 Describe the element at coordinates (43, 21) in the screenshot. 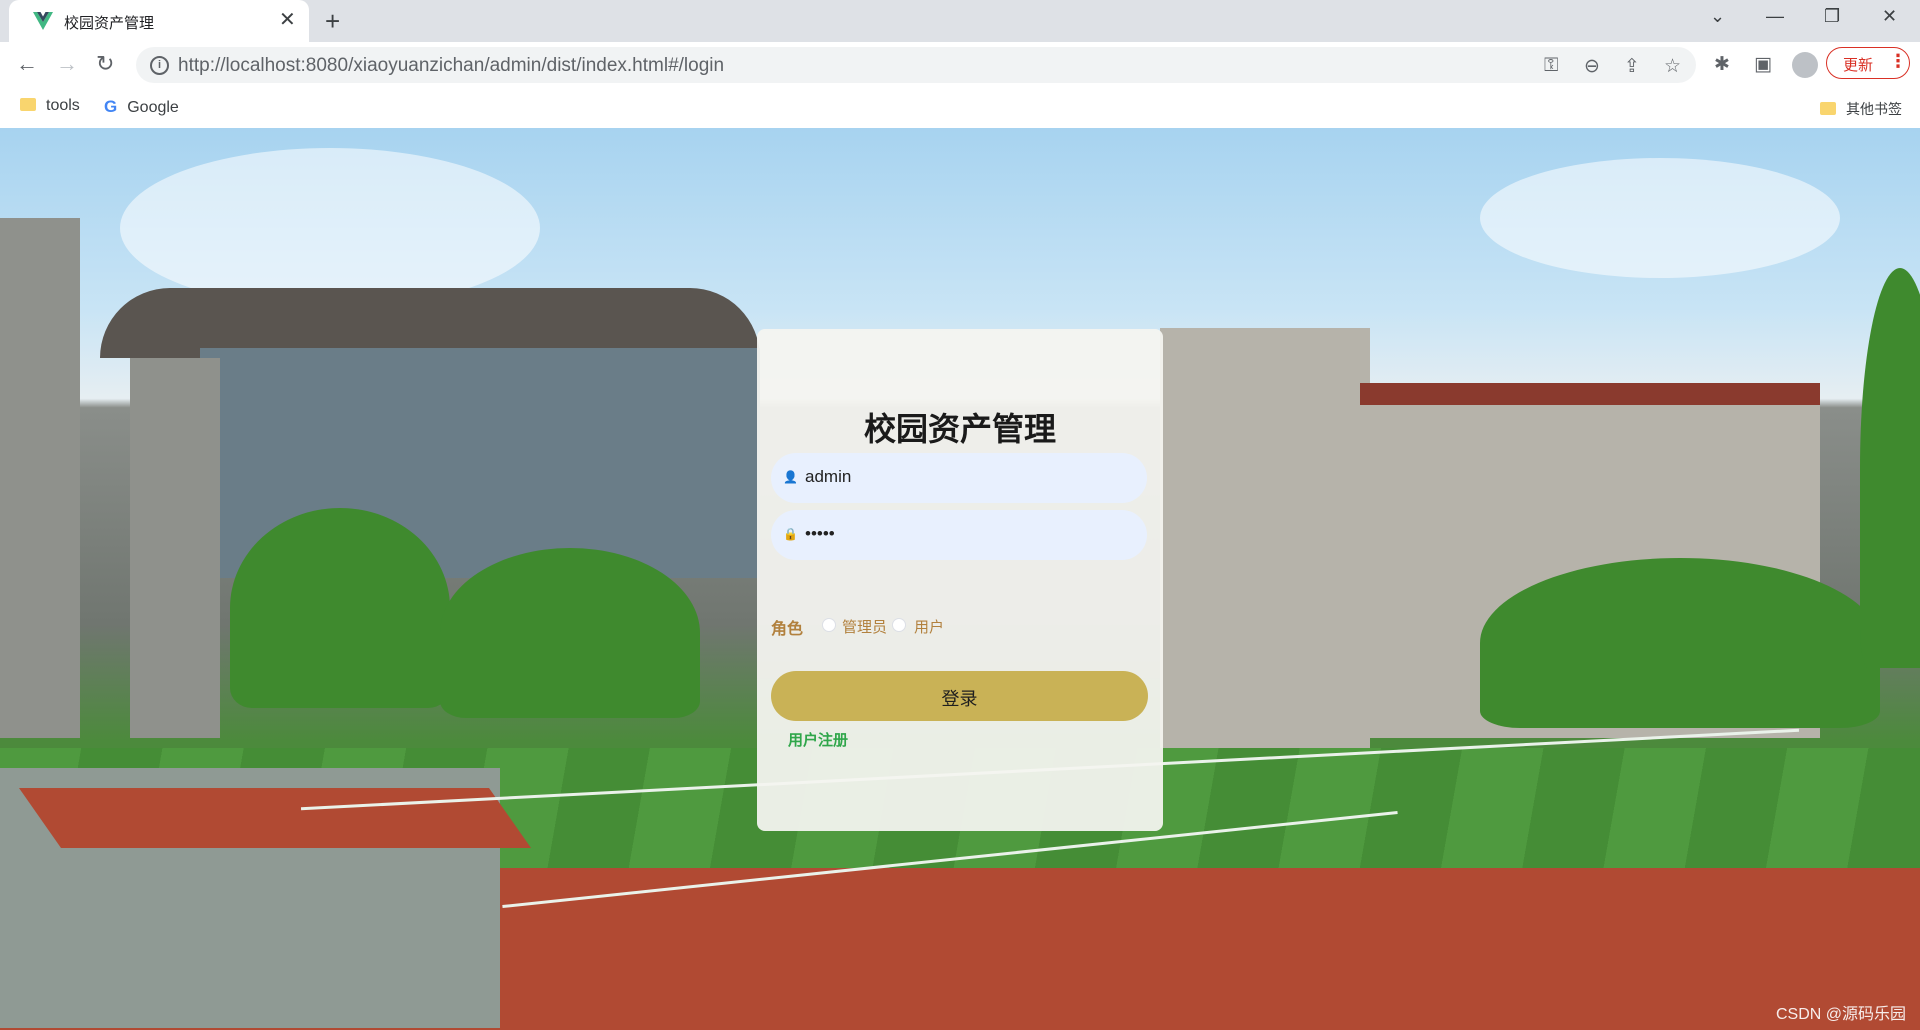

I see `vue-logo-icon` at that location.